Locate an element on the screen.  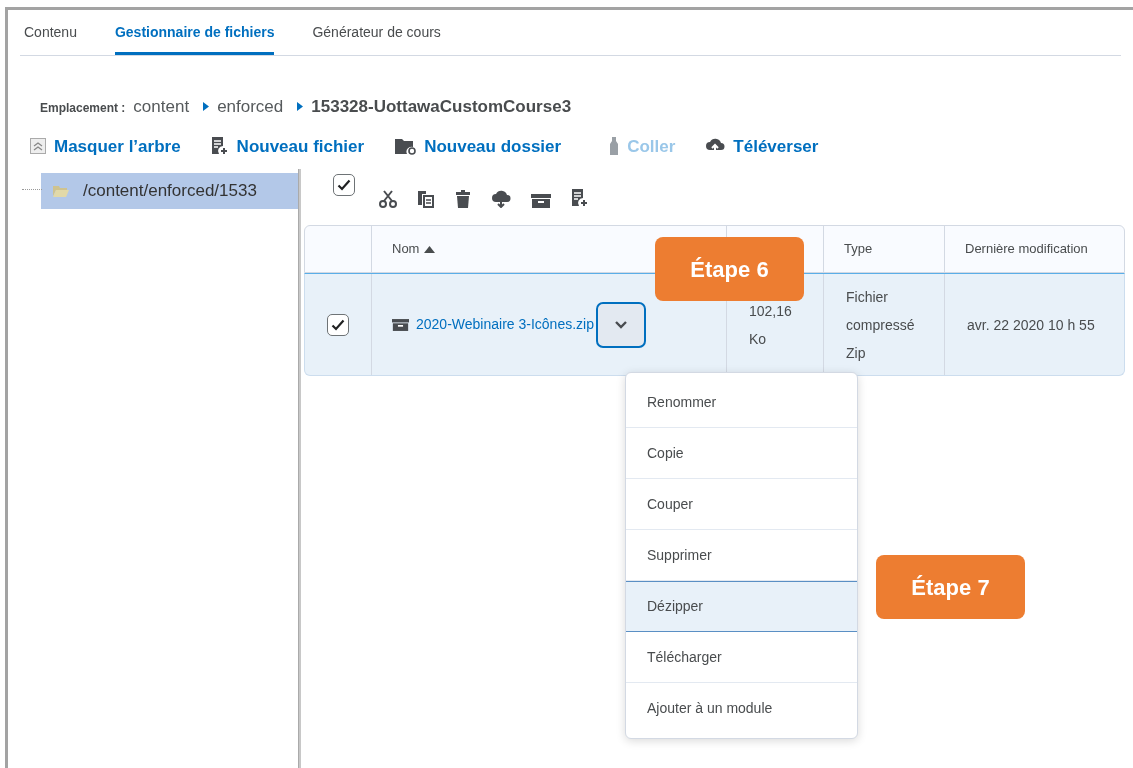
step-callout: Étape 7 is located at coordinates (950, 587).